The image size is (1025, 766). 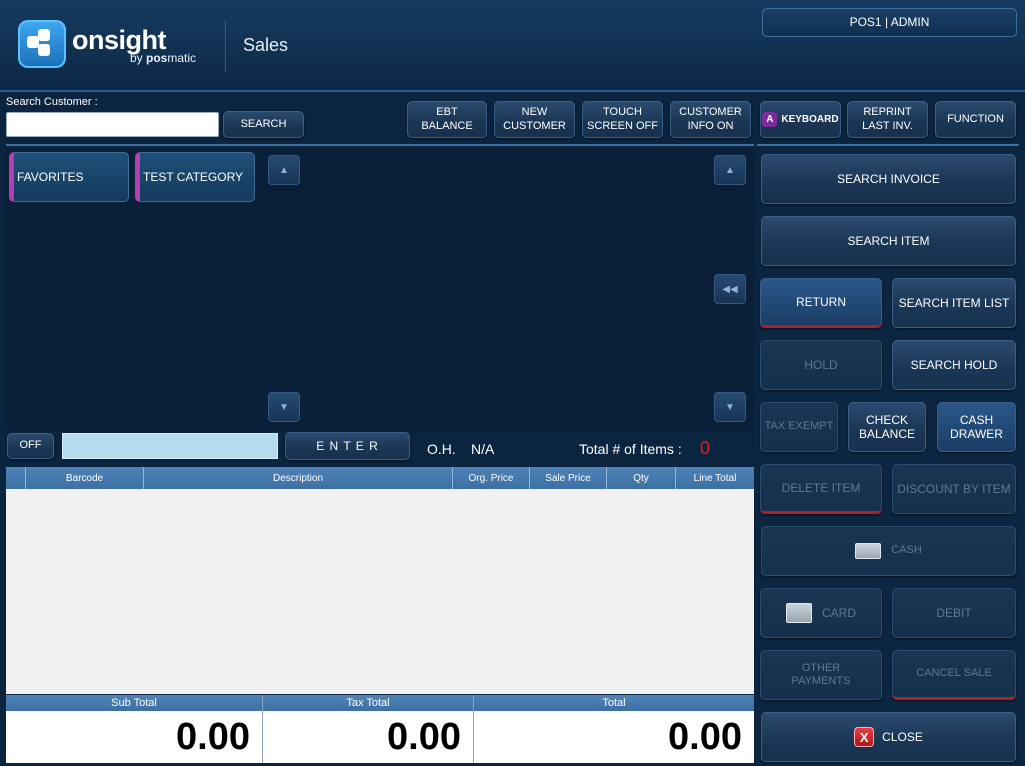 I want to click on barcode-input, so click(x=170, y=446).